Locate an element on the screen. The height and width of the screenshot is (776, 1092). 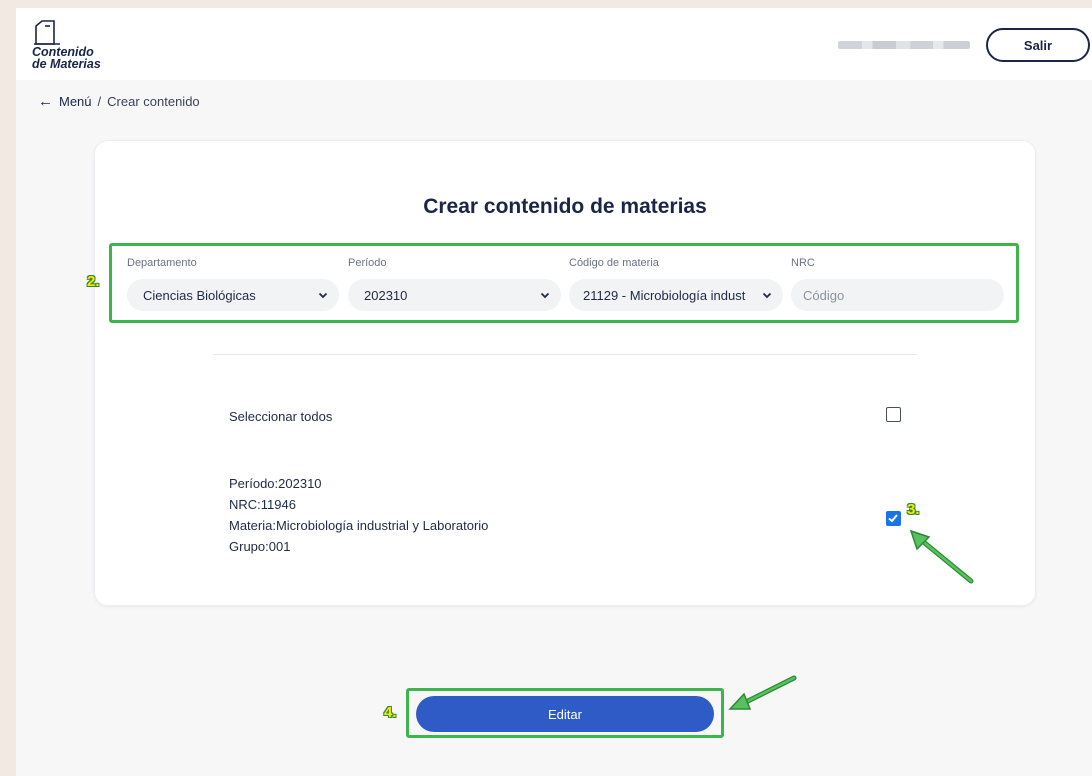
period-label: Período is located at coordinates (367, 263).